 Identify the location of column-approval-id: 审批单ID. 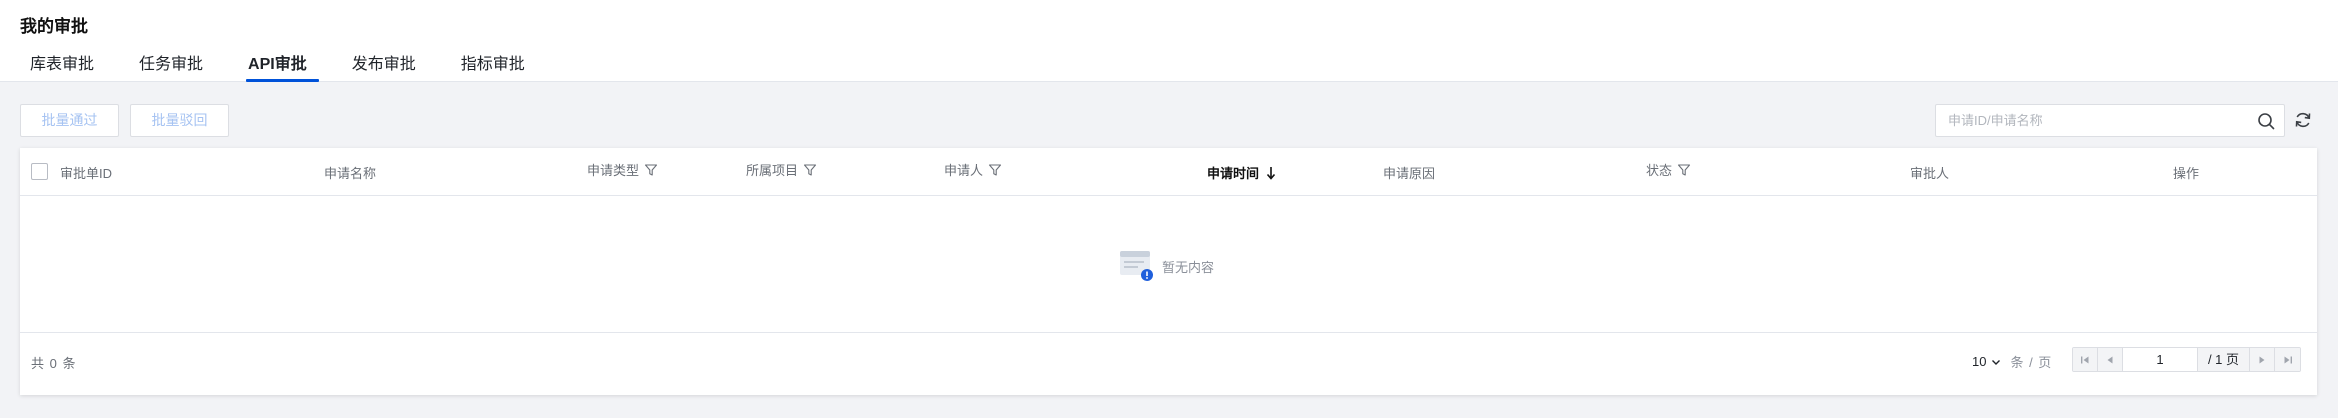
(86, 173).